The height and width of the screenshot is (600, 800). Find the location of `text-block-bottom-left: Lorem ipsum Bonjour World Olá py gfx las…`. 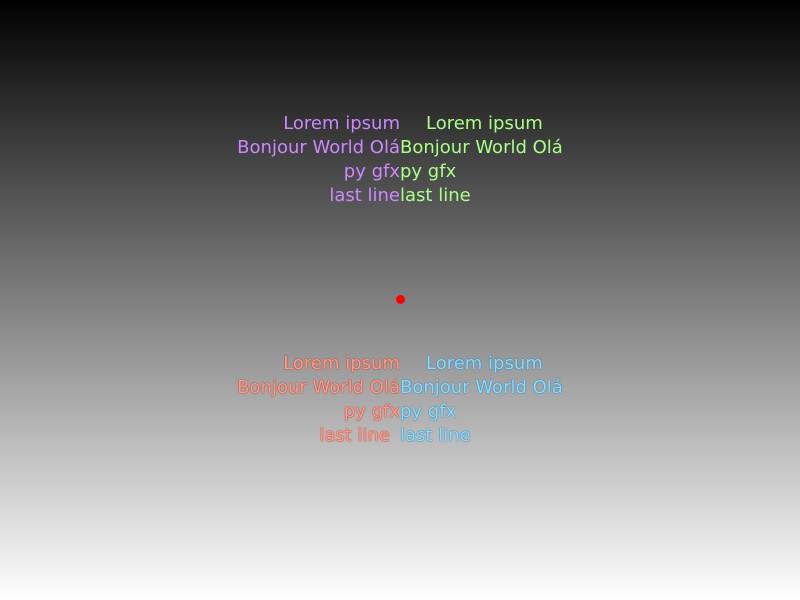

text-block-bottom-left: Lorem ipsum Bonjour World Olá py gfx las… is located at coordinates (318, 400).